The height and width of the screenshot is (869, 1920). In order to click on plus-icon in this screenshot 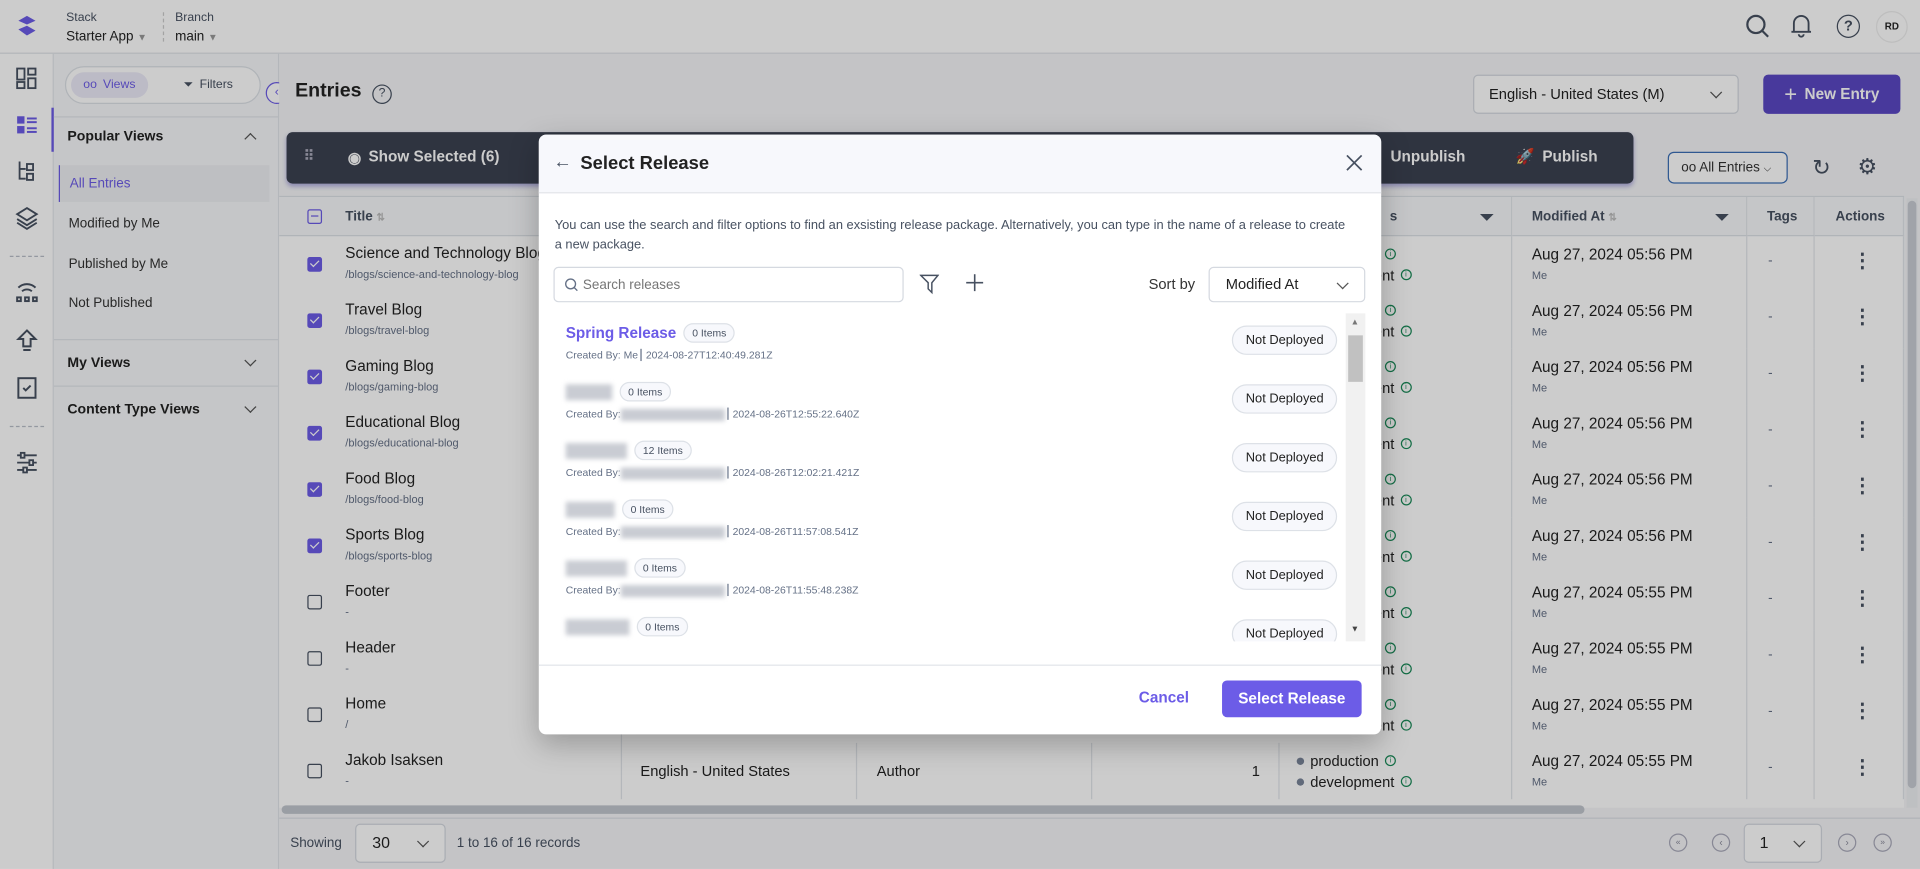, I will do `click(975, 283)`.